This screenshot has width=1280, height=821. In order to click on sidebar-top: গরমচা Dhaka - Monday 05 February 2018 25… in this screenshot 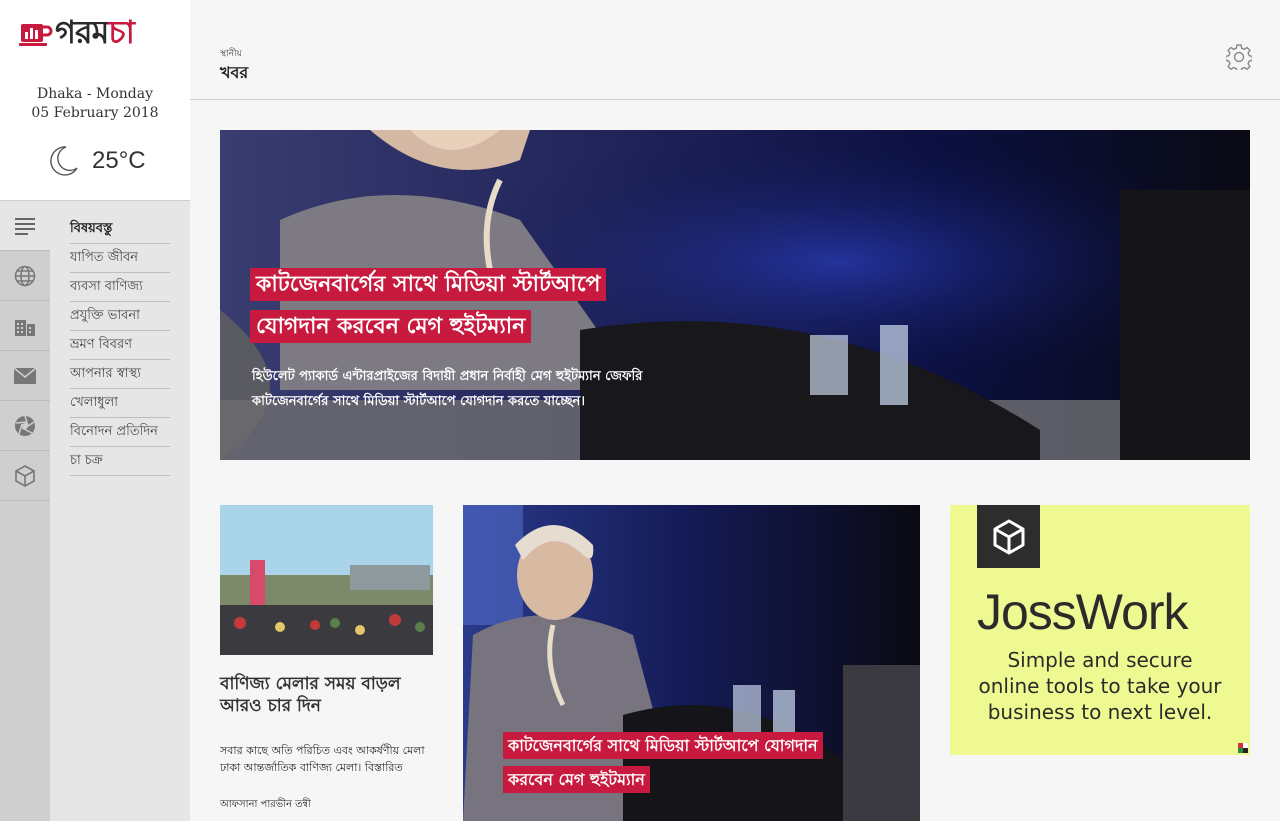, I will do `click(95, 100)`.